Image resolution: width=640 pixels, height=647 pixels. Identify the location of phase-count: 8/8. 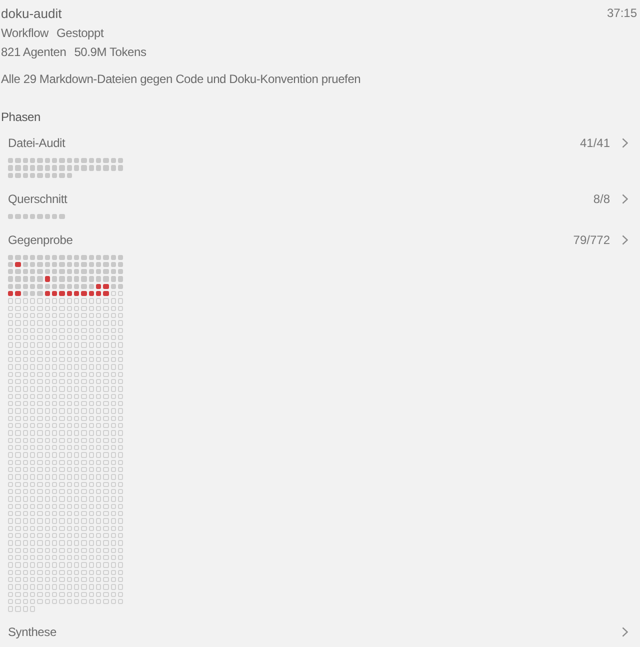
(601, 199).